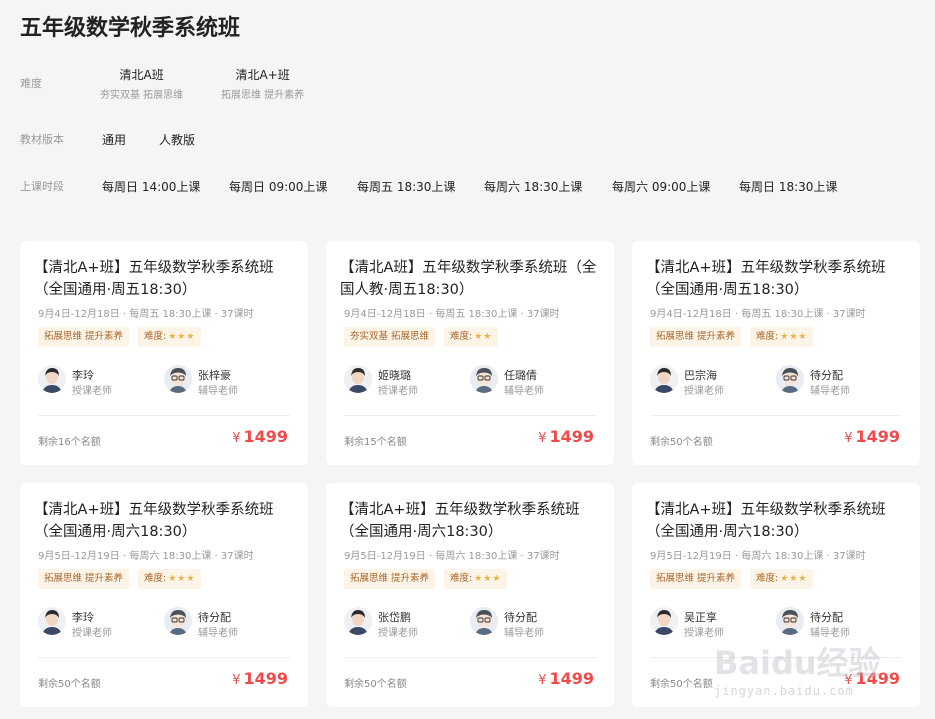 The height and width of the screenshot is (719, 935). What do you see at coordinates (262, 83) in the screenshot?
I see `difficulty-option-a-plus: 清北A+班 拓展思维 提升素养` at bounding box center [262, 83].